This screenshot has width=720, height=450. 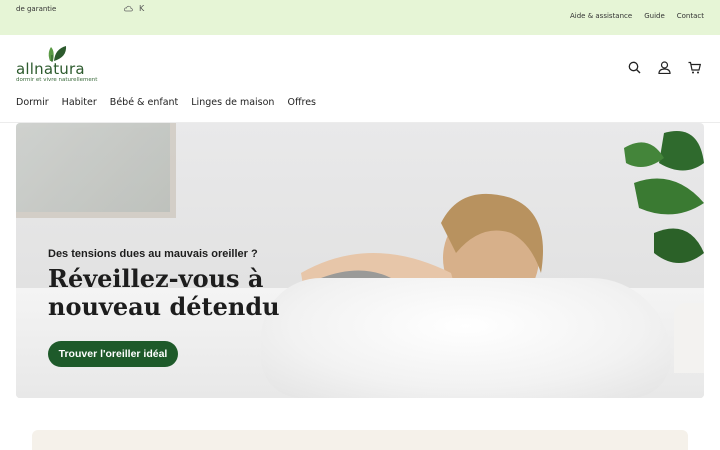 I want to click on hero-kicker: Des tensions dues au mauvais oreiller ?, so click(x=153, y=254).